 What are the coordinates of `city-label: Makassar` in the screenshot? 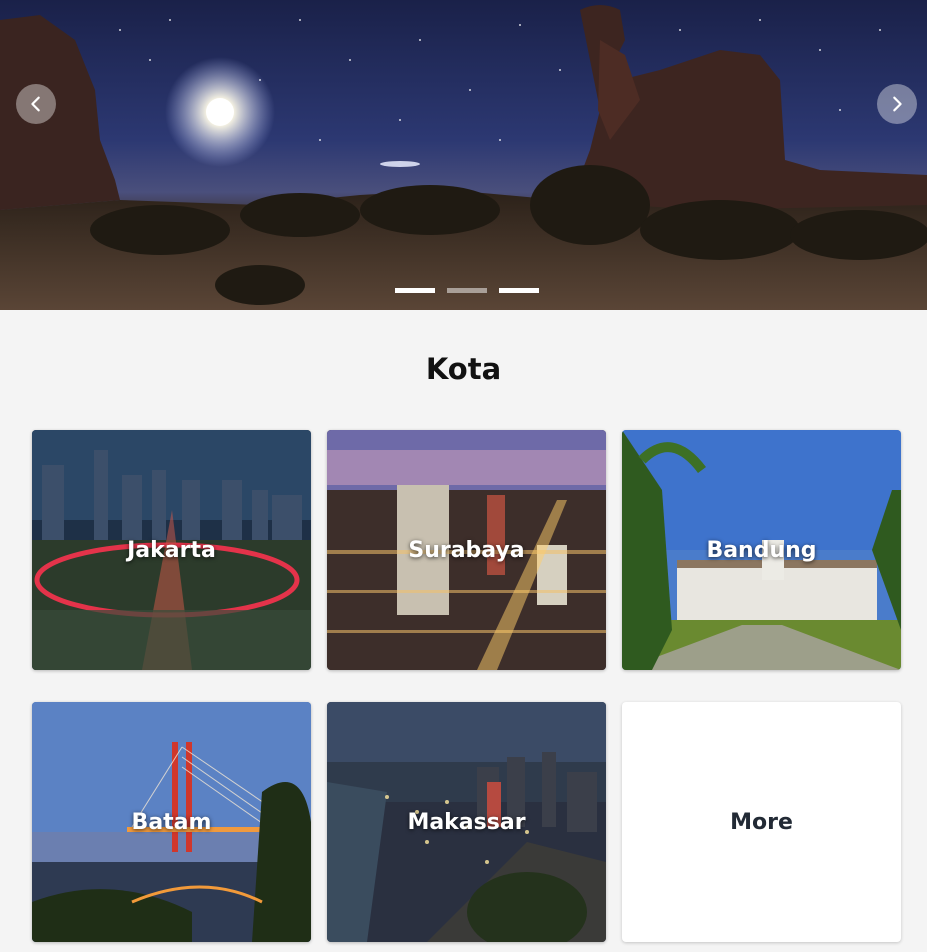 It's located at (466, 822).